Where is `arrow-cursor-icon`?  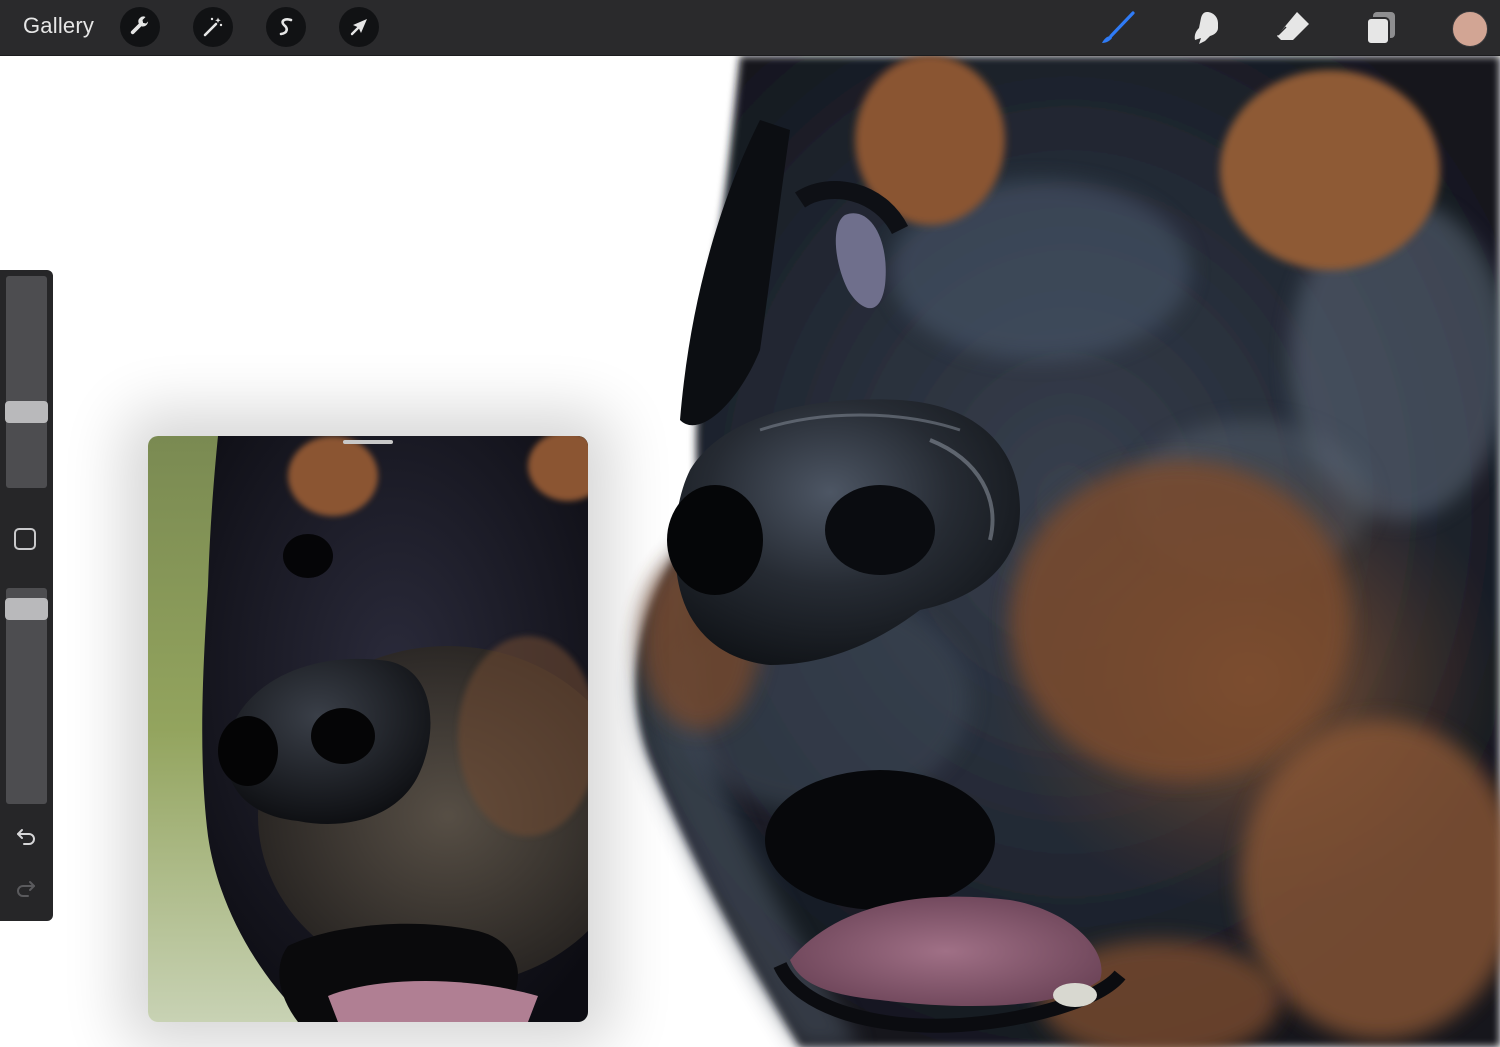
arrow-cursor-icon is located at coordinates (359, 27).